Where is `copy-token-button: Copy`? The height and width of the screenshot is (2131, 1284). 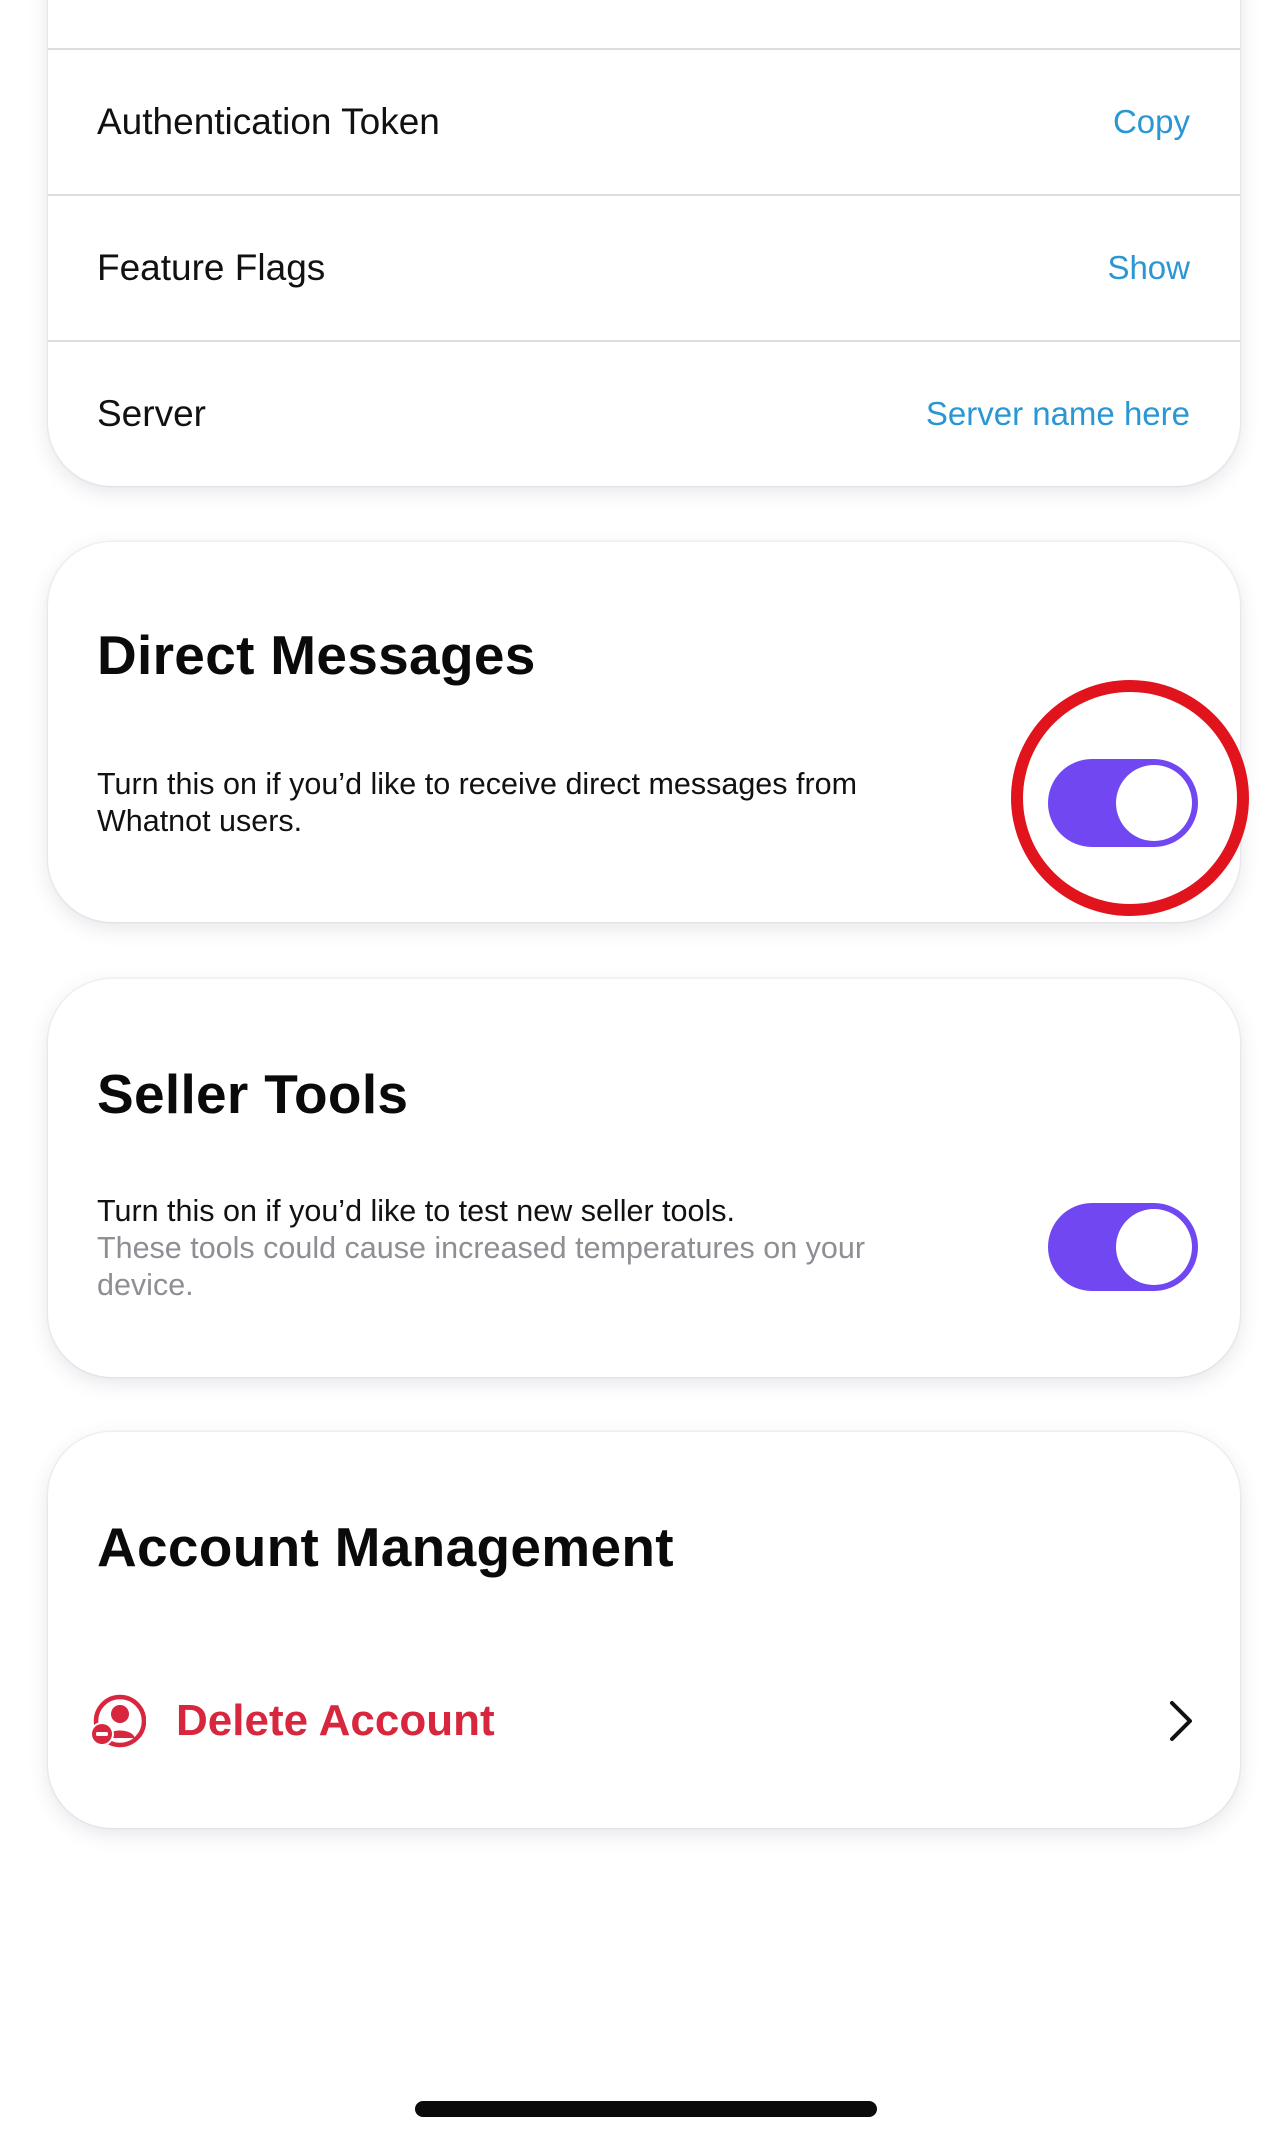
copy-token-button: Copy is located at coordinates (1151, 122).